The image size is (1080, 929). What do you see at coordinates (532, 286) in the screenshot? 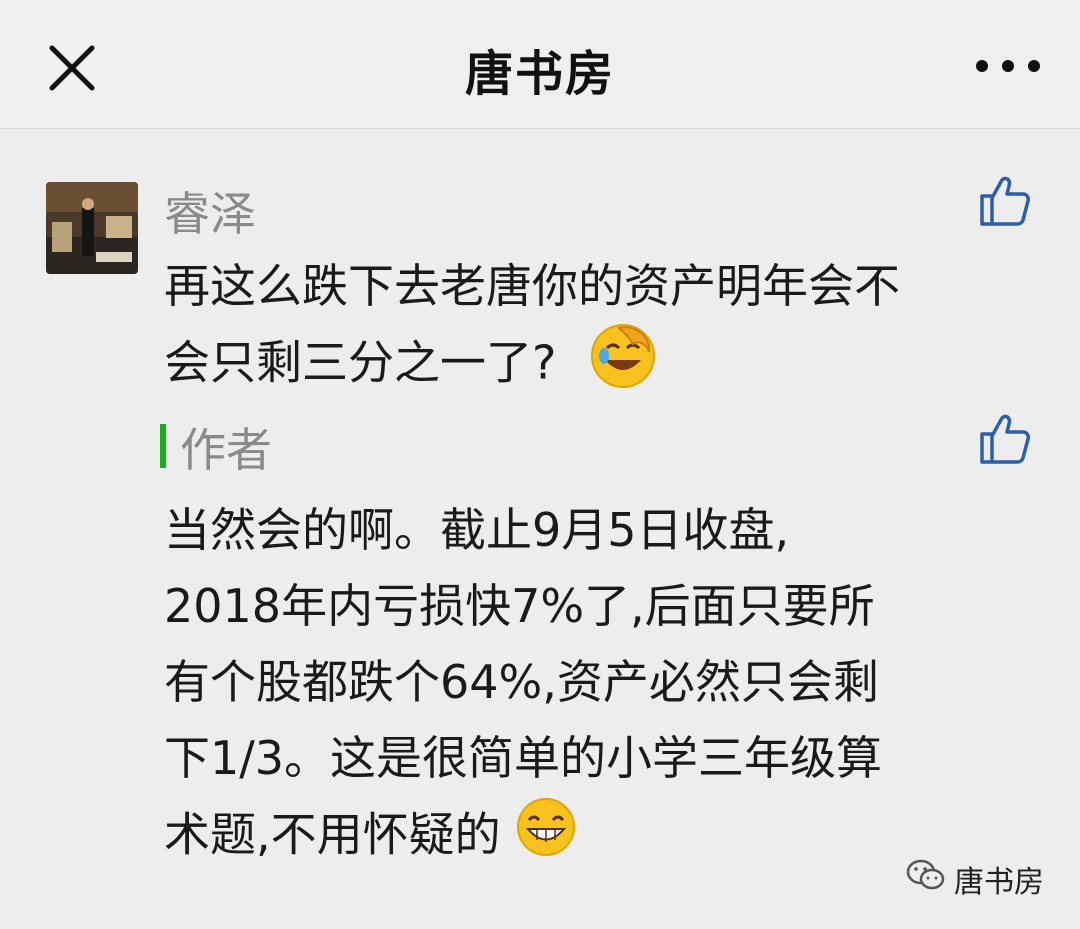
I see `comment-line: 再这么跌下去老唐你的资产明年会不` at bounding box center [532, 286].